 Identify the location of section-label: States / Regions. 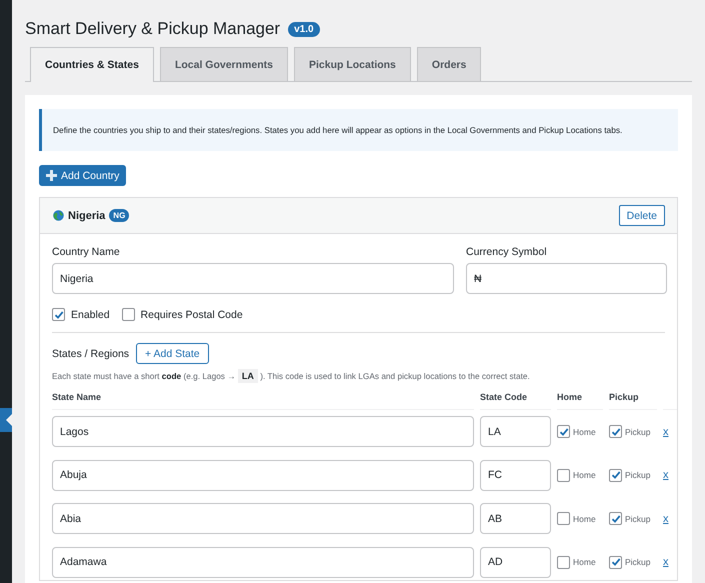
(91, 354).